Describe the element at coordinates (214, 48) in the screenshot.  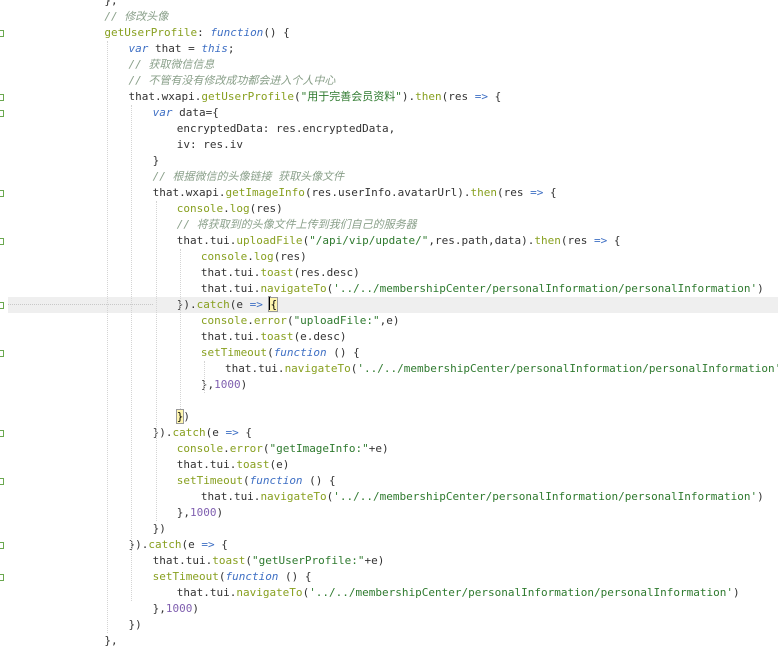
I see `code-token: this` at that location.